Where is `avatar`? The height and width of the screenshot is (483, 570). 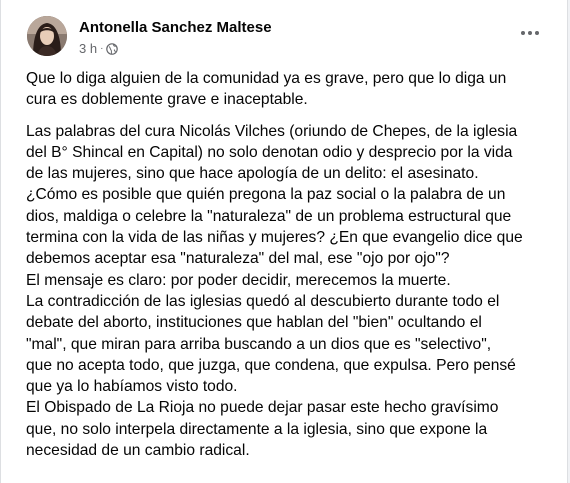
avatar is located at coordinates (47, 36).